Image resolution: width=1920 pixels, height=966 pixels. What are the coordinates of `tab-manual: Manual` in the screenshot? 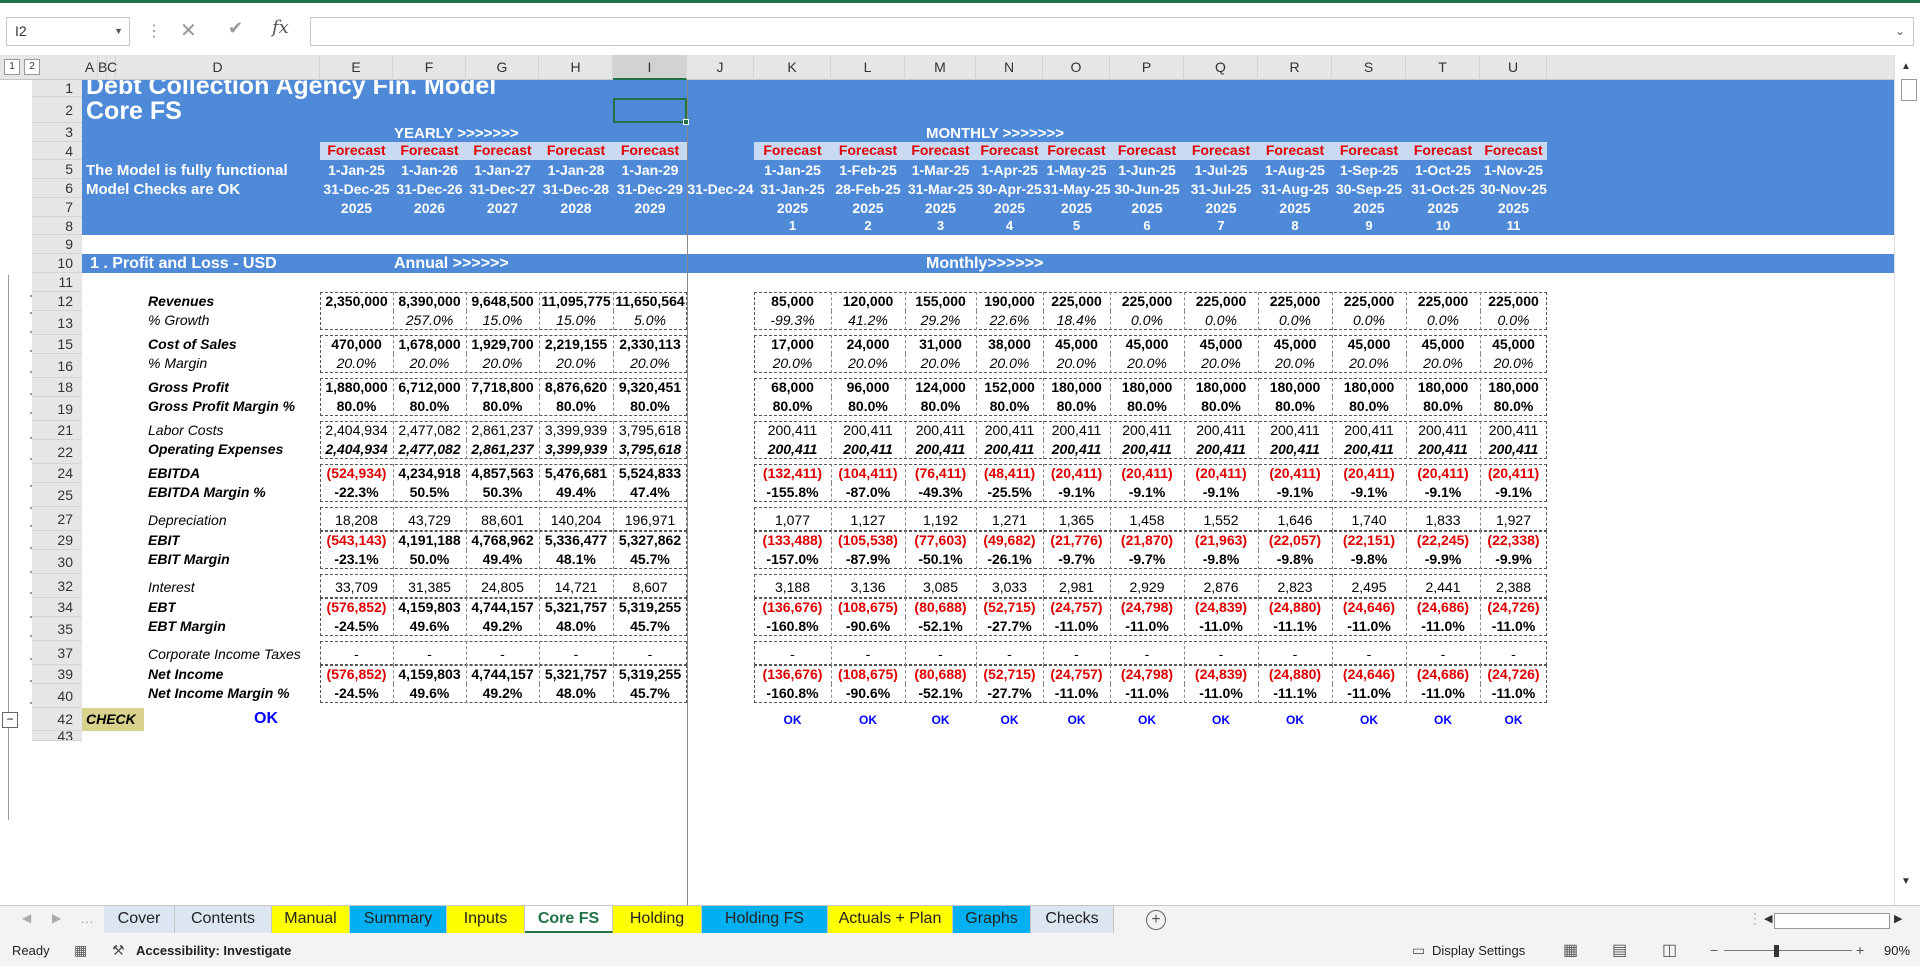 It's located at (311, 919).